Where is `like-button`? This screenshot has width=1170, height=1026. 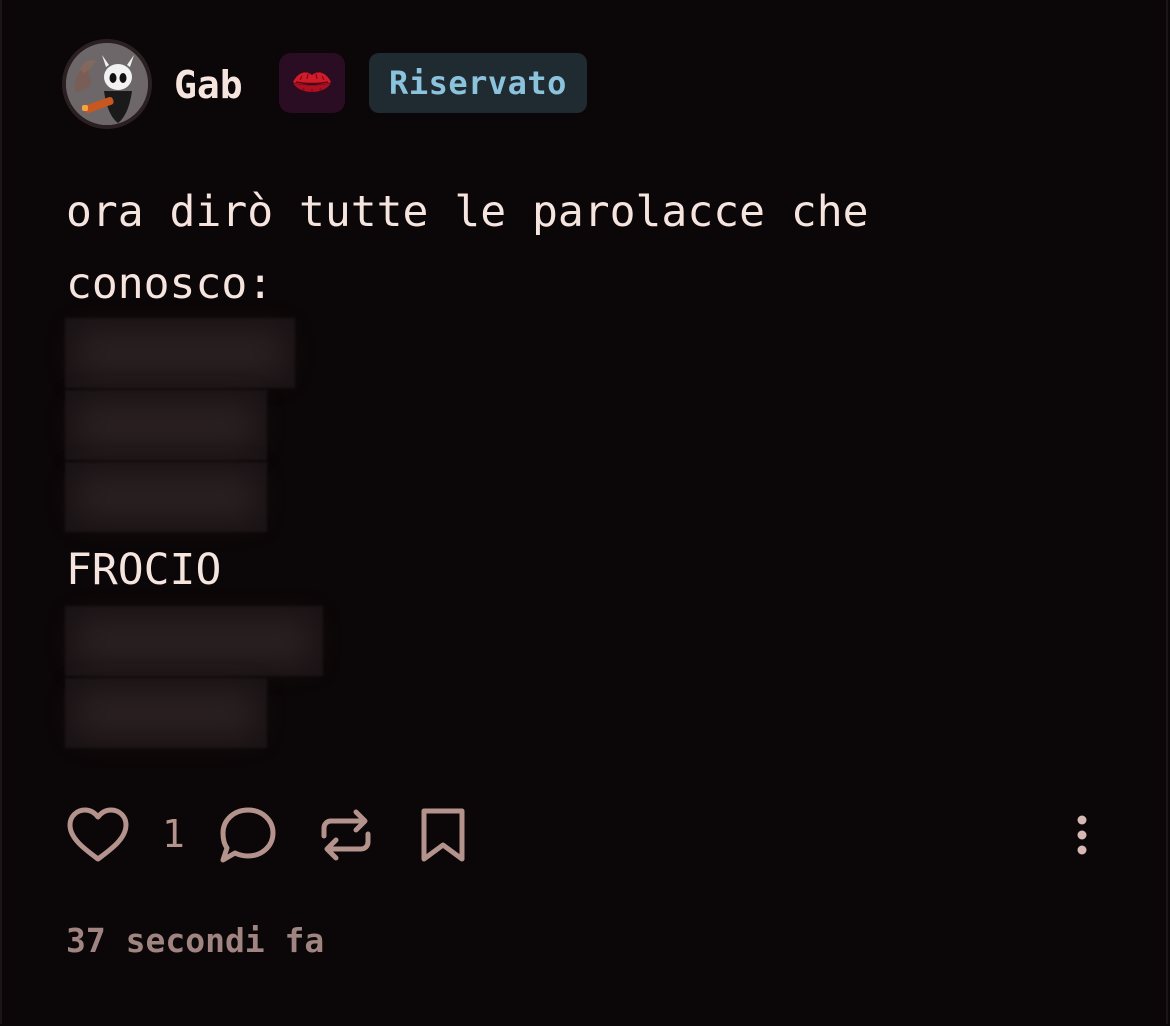
like-button is located at coordinates (99, 835).